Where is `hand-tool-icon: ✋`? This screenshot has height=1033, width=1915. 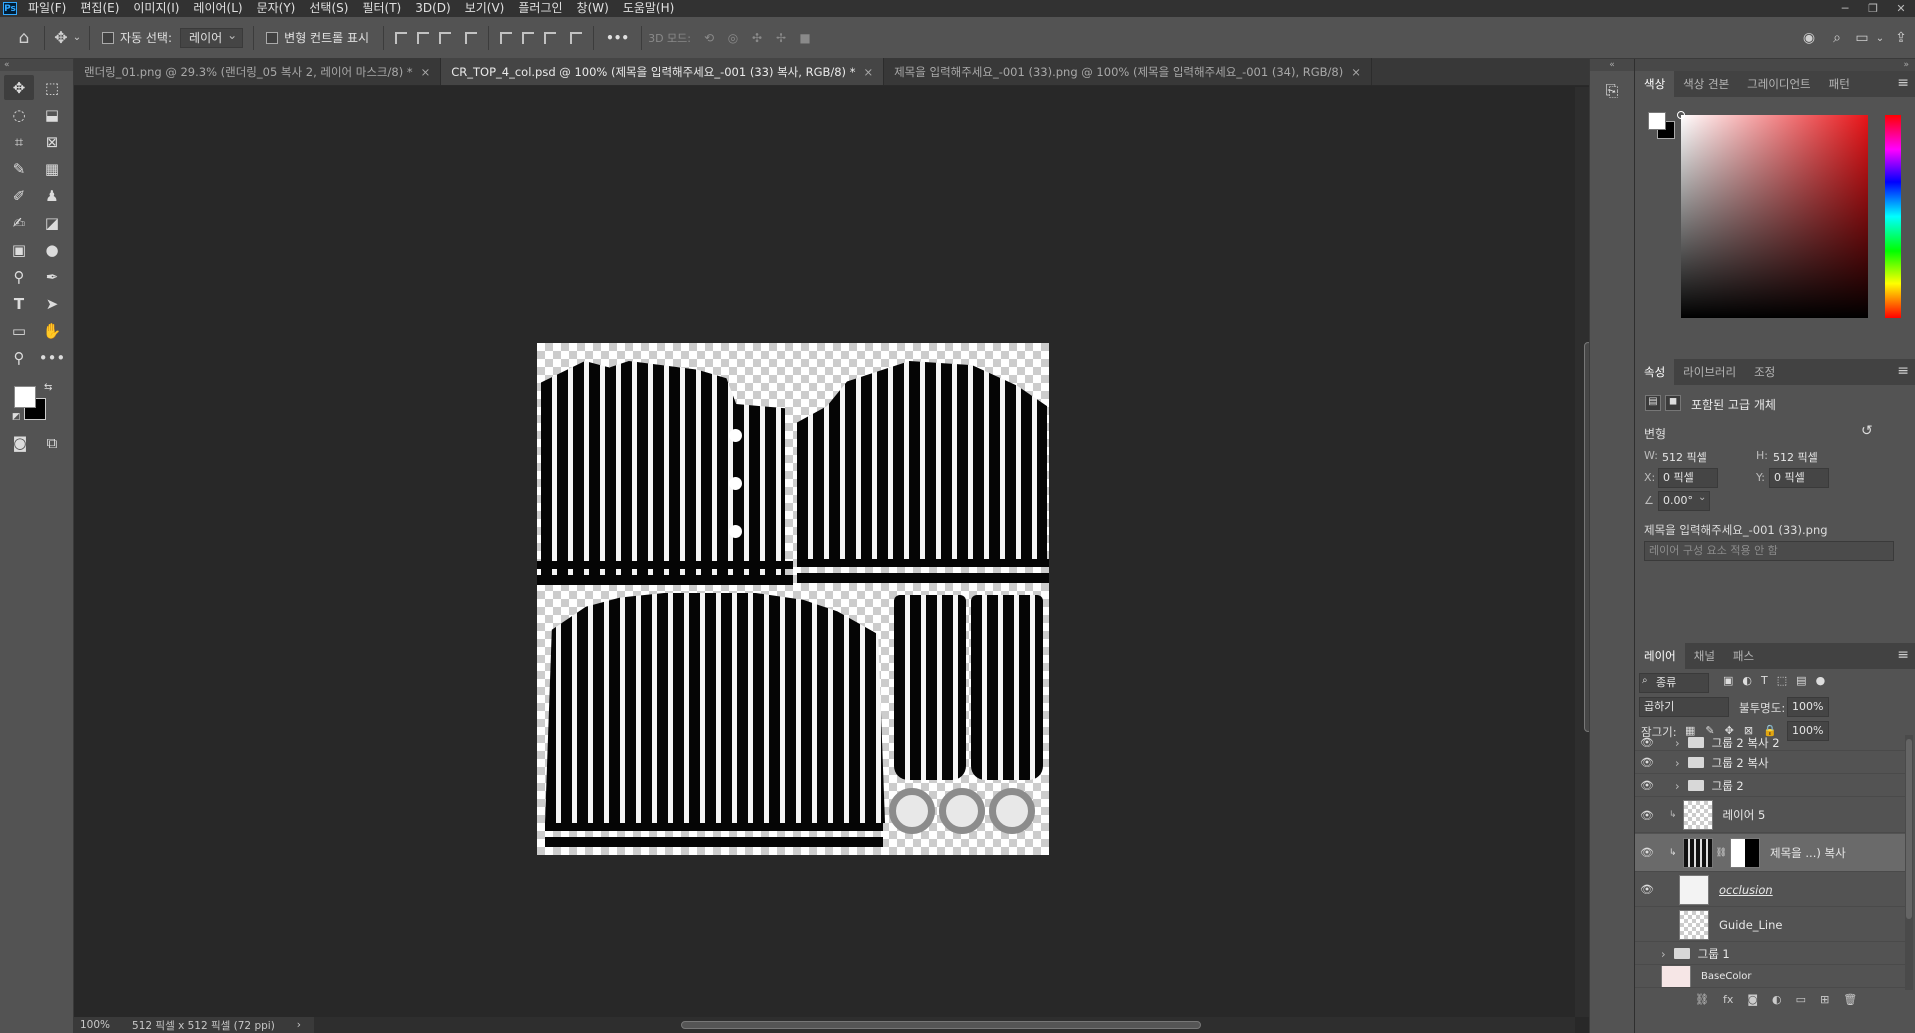
hand-tool-icon: ✋ is located at coordinates (52, 330).